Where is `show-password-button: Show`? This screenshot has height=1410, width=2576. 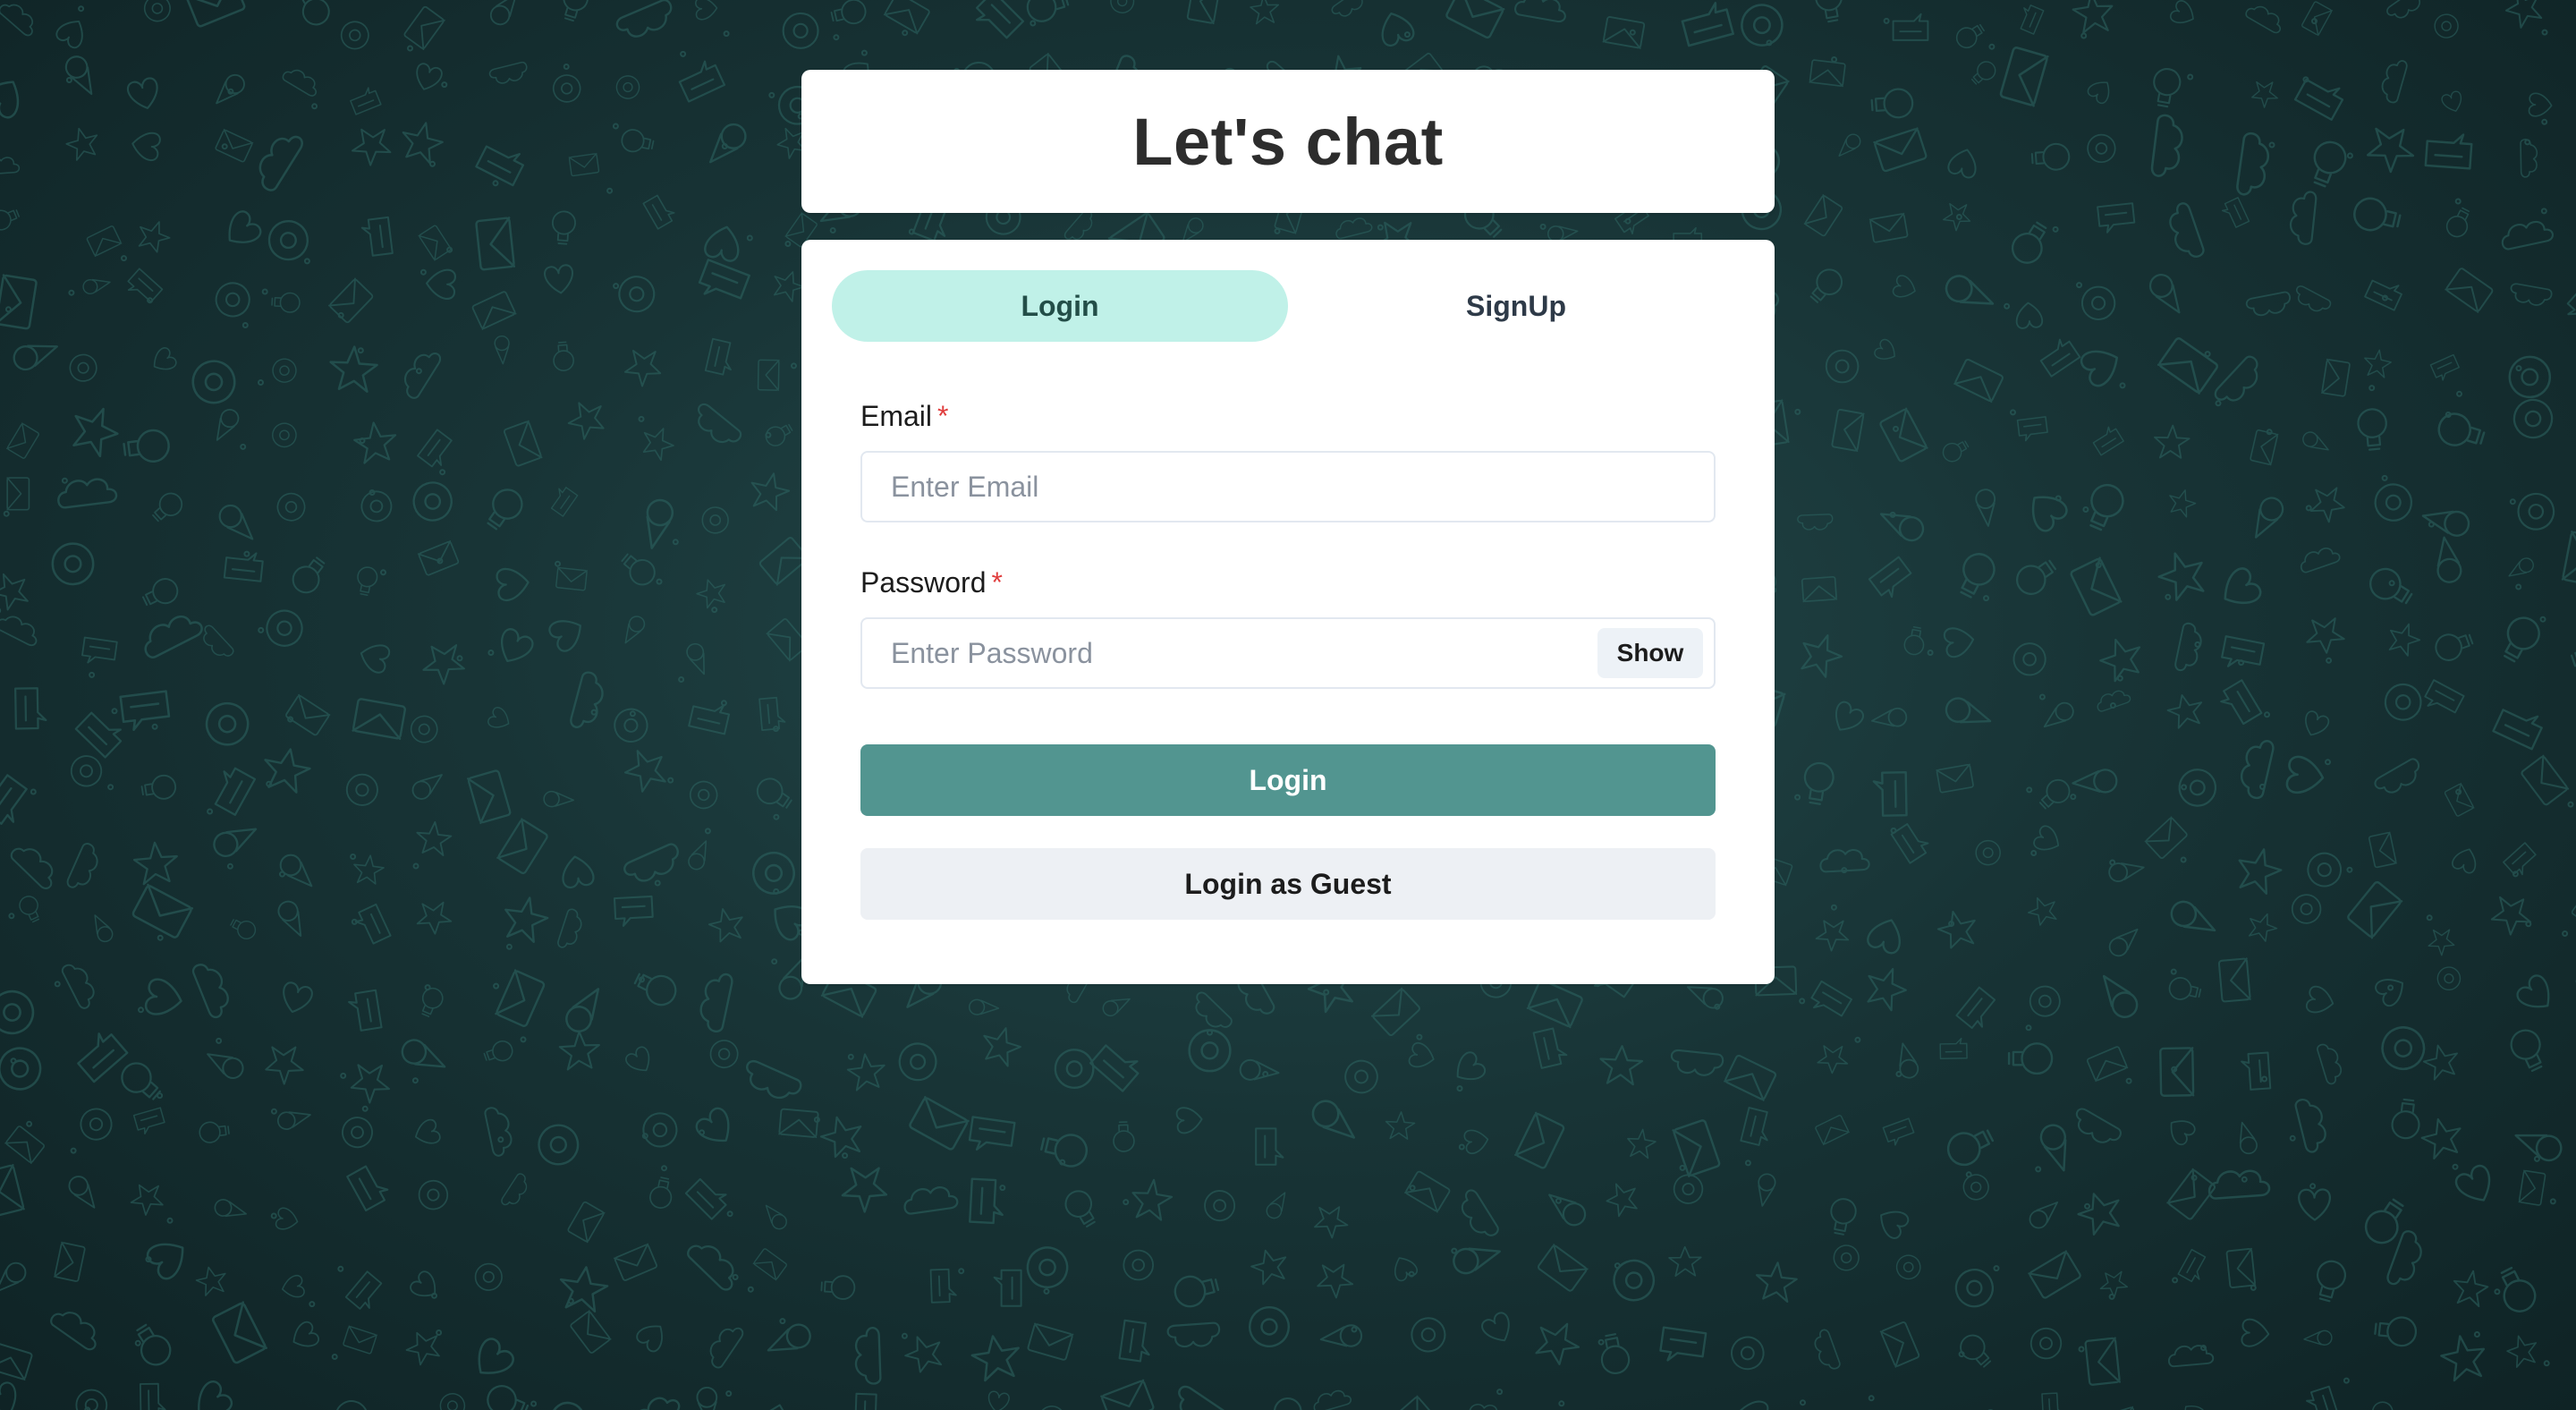
show-password-button: Show is located at coordinates (1650, 653).